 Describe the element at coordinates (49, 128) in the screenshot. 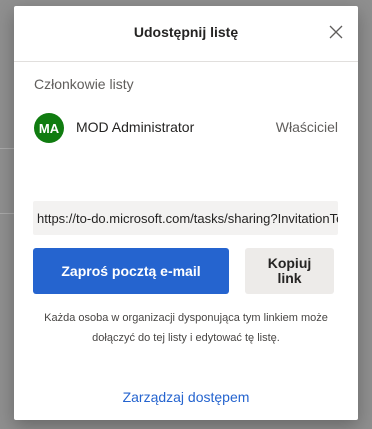

I see `avatar: MA` at that location.